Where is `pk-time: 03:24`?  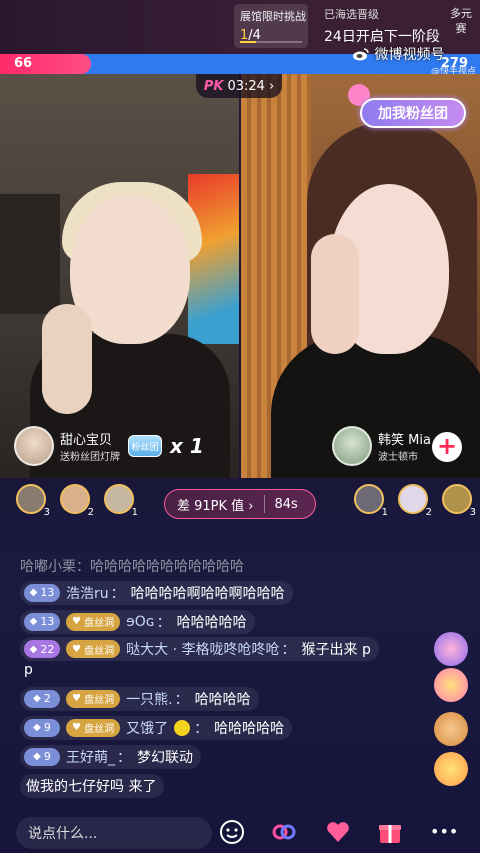
pk-time: 03:24 is located at coordinates (246, 86).